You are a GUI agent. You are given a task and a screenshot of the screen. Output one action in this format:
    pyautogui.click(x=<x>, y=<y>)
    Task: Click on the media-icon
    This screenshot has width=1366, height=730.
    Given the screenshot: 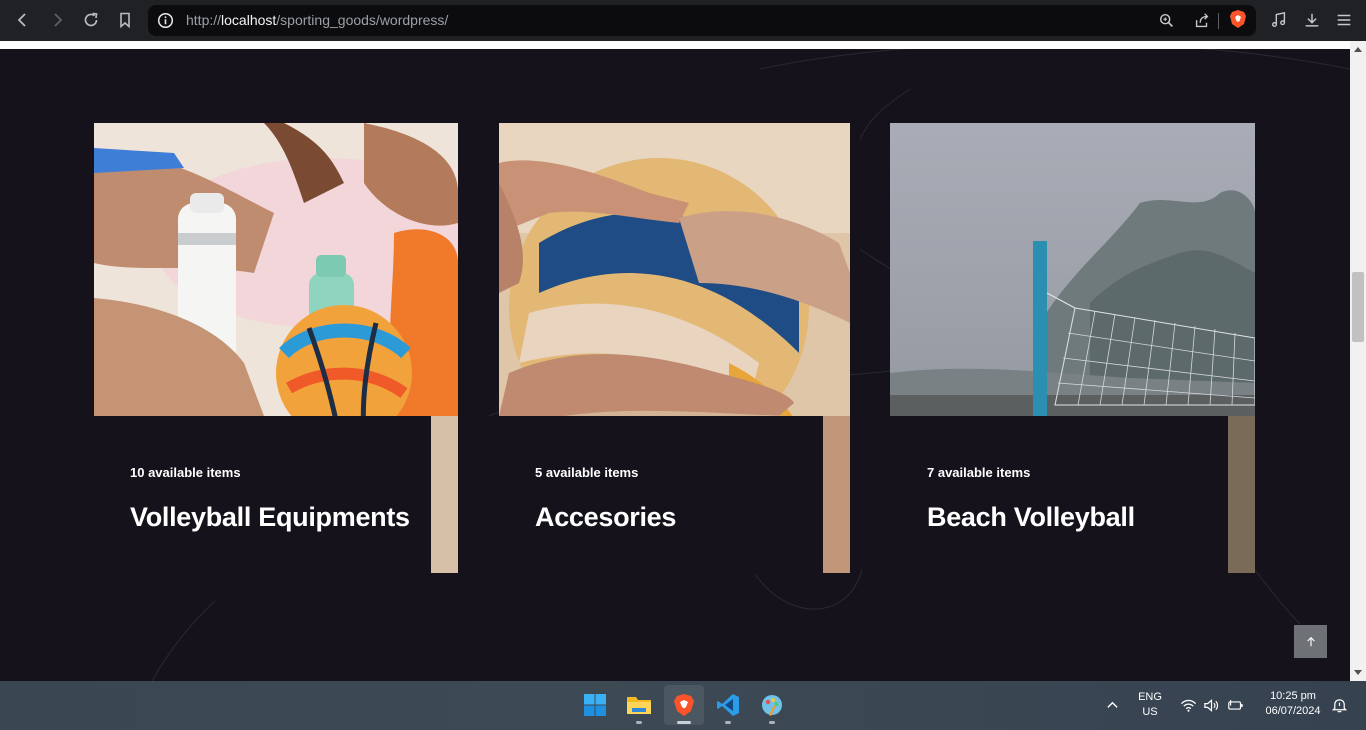 What is the action you would take?
    pyautogui.click(x=1279, y=20)
    